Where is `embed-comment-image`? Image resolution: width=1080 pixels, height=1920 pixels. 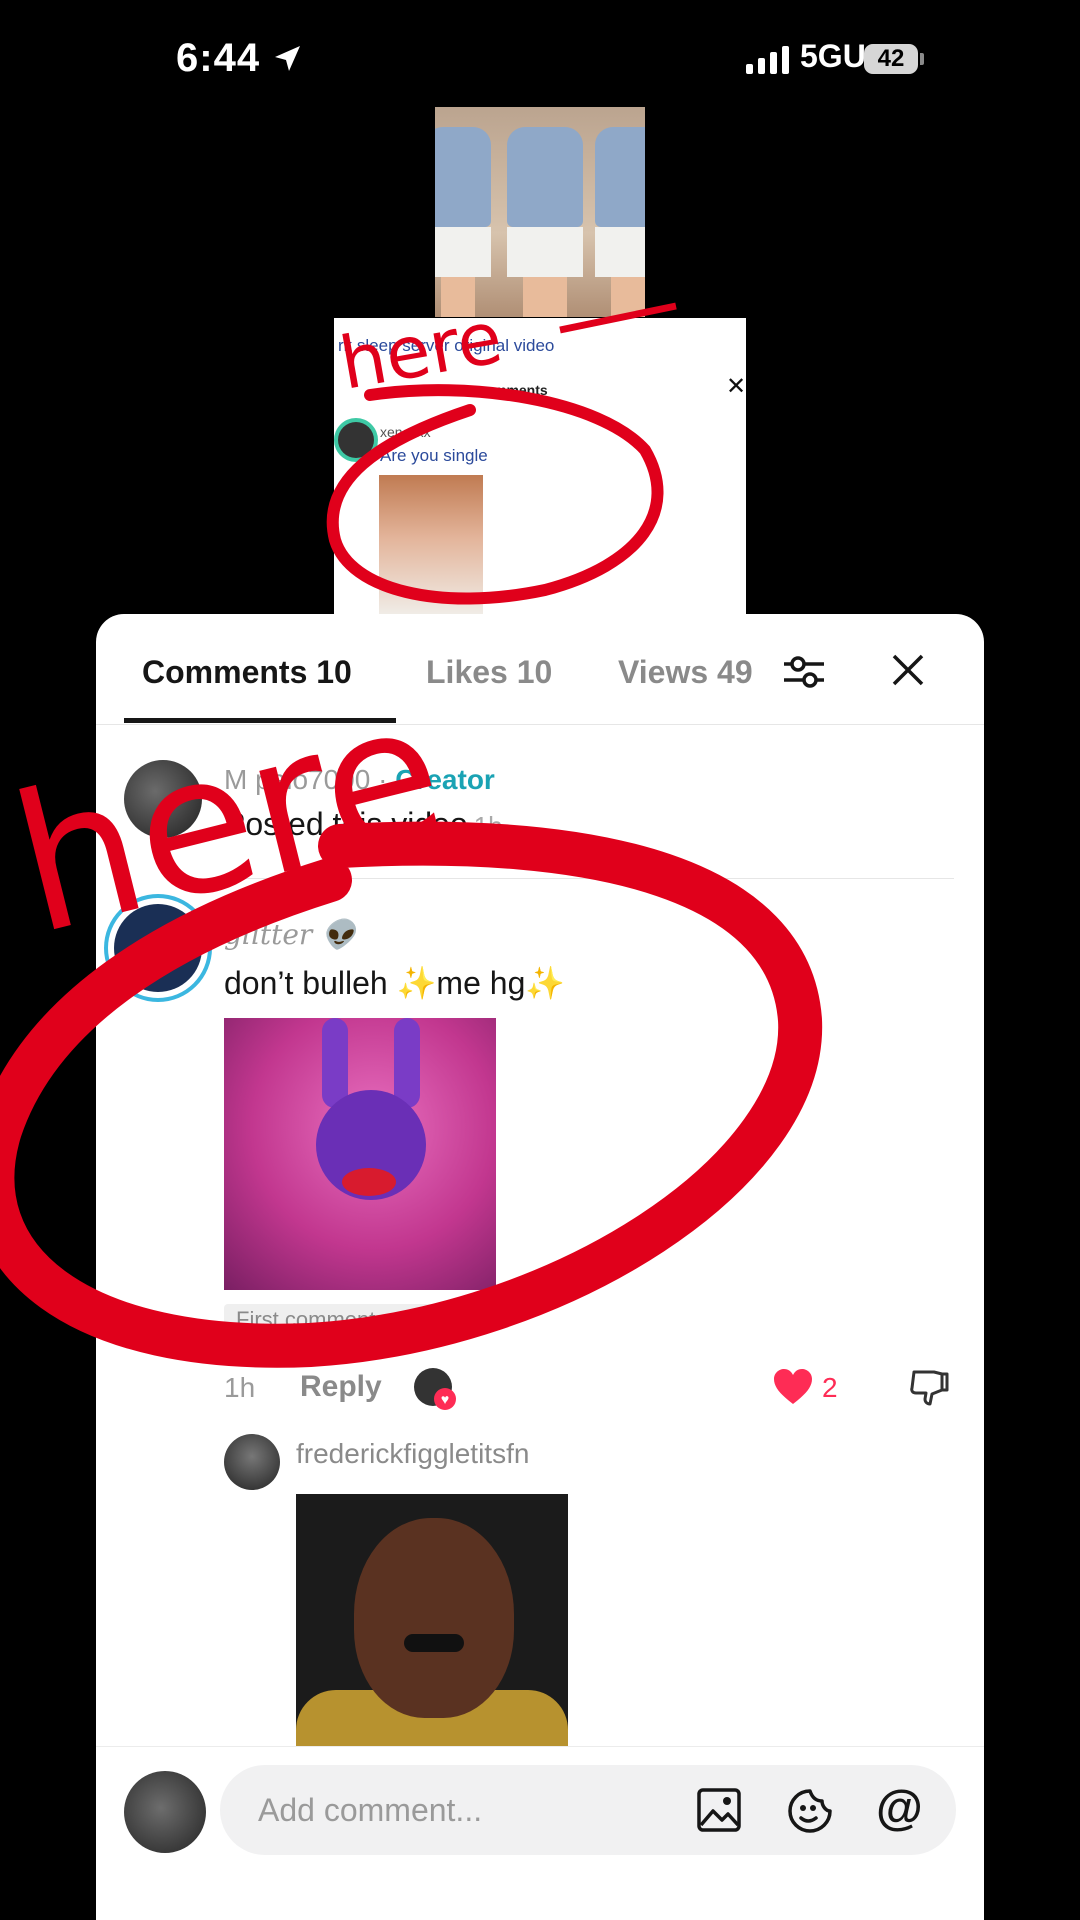 embed-comment-image is located at coordinates (431, 544).